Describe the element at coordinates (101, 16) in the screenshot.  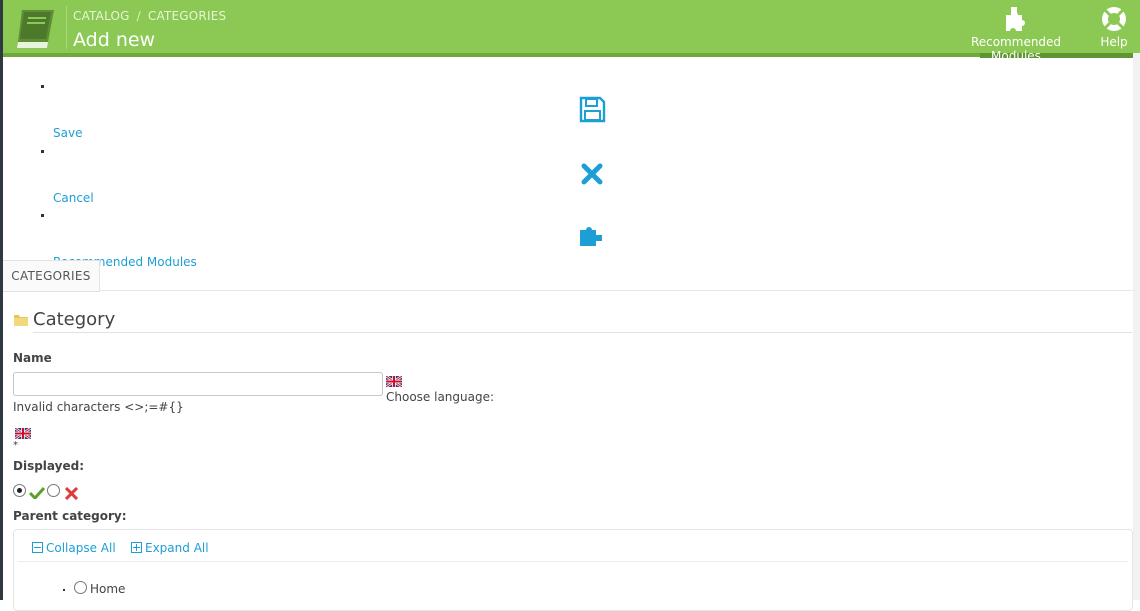
I see `breadcrumb-catalog: CATALOG` at that location.